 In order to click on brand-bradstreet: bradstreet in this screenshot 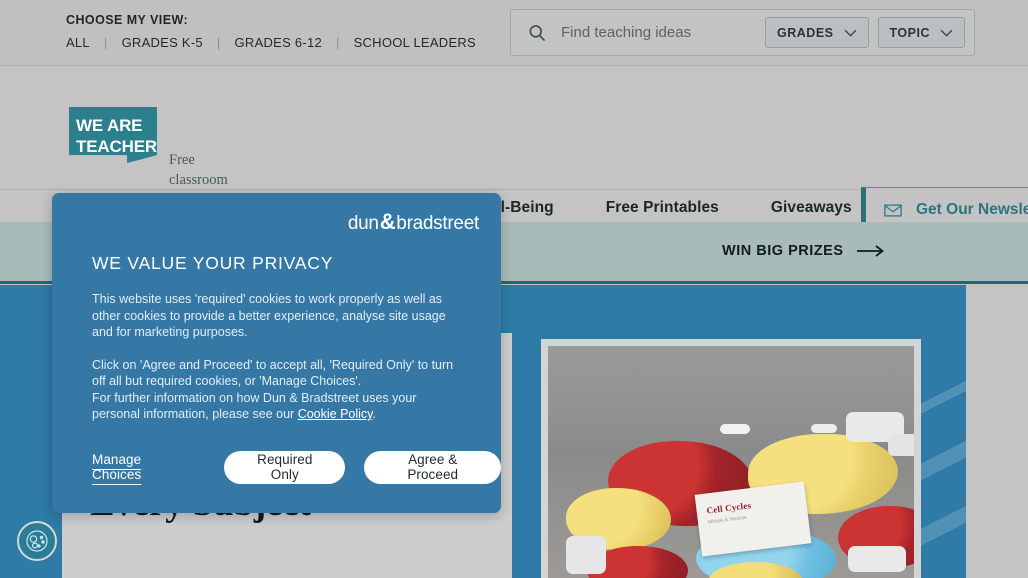, I will do `click(437, 223)`.